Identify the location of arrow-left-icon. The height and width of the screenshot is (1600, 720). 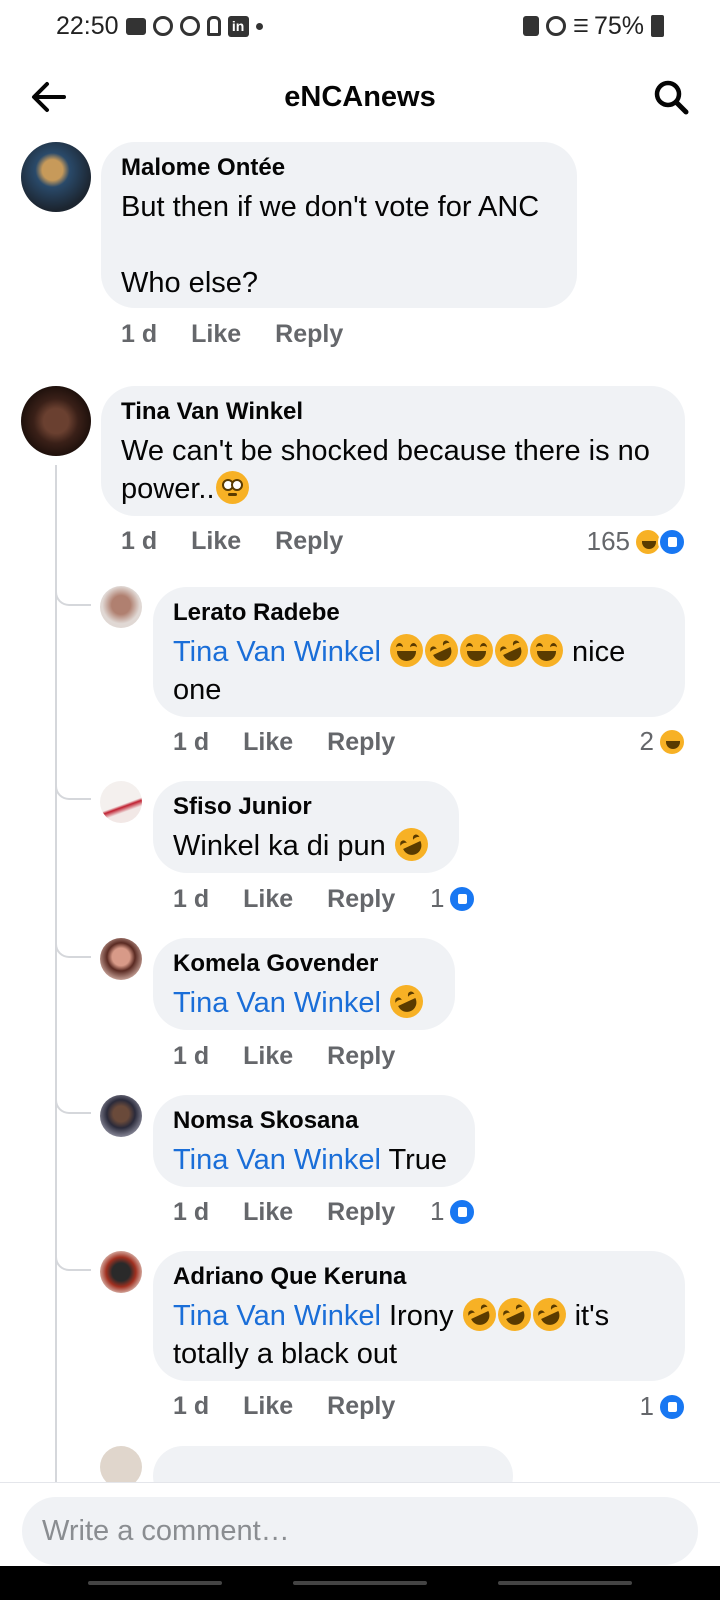
(49, 97).